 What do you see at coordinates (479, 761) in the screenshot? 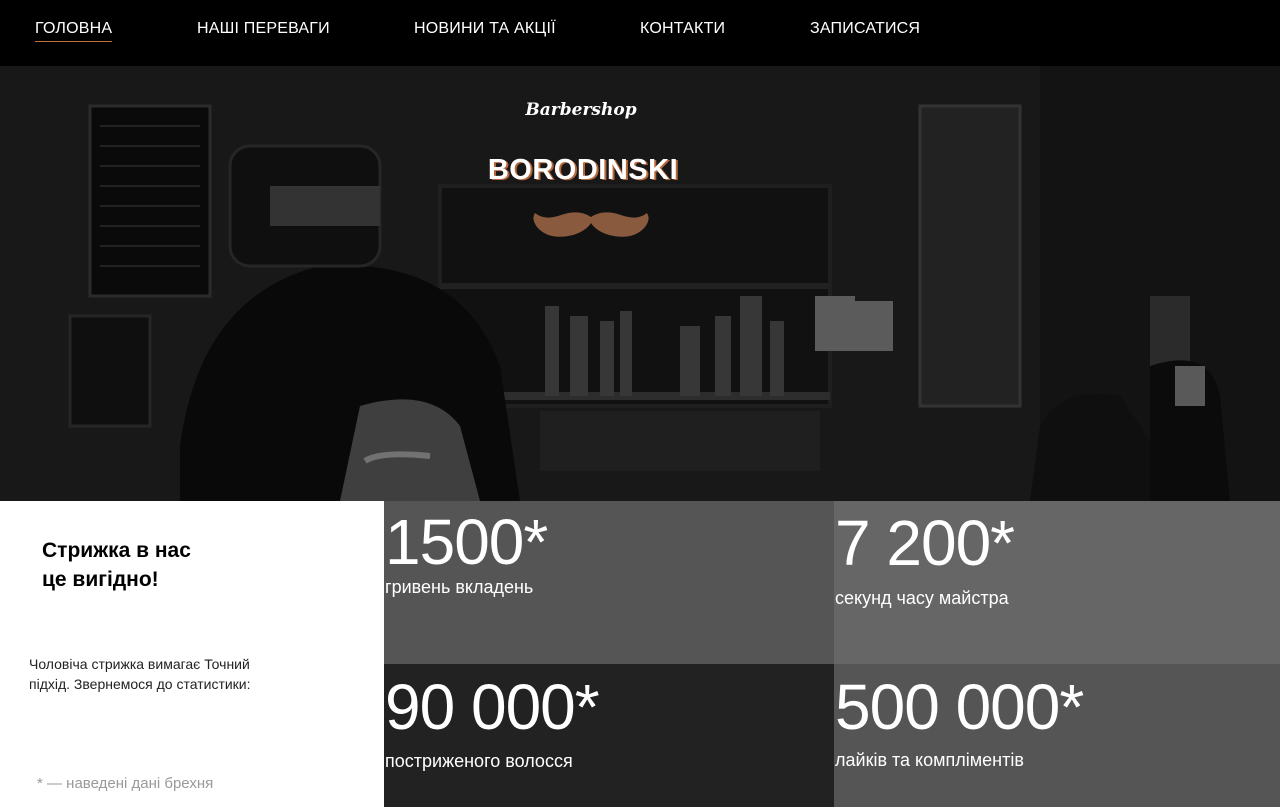
I see `stat-label: постриженого волосся` at bounding box center [479, 761].